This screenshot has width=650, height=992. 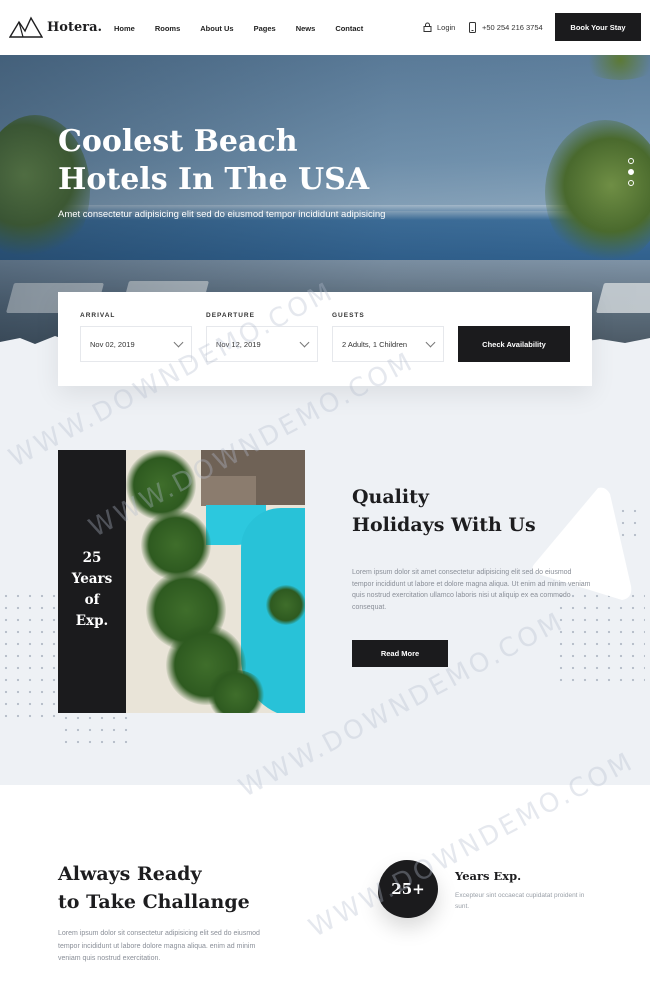 I want to click on phone-link: +50 254 216 3754, so click(x=506, y=27).